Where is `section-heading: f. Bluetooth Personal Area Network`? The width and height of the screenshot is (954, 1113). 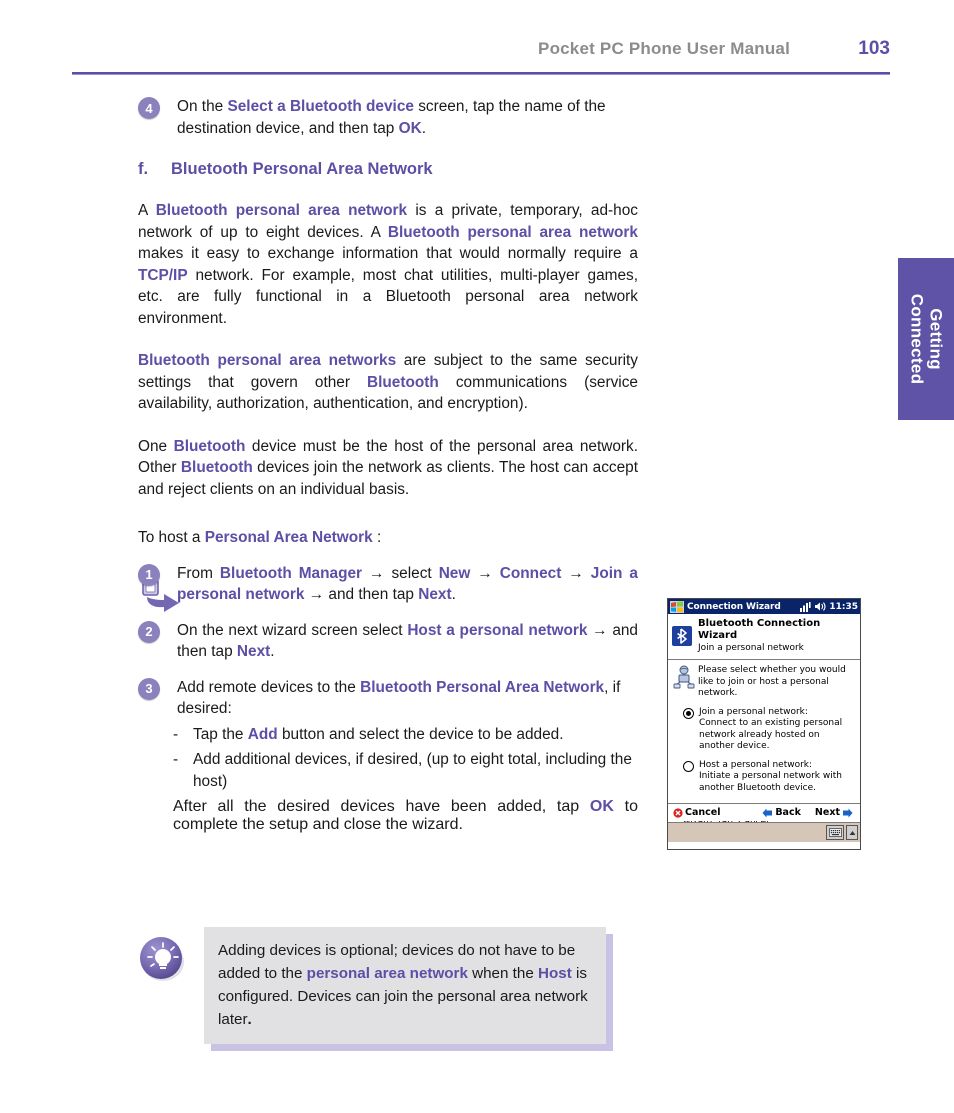 section-heading: f. Bluetooth Personal Area Network is located at coordinates (388, 169).